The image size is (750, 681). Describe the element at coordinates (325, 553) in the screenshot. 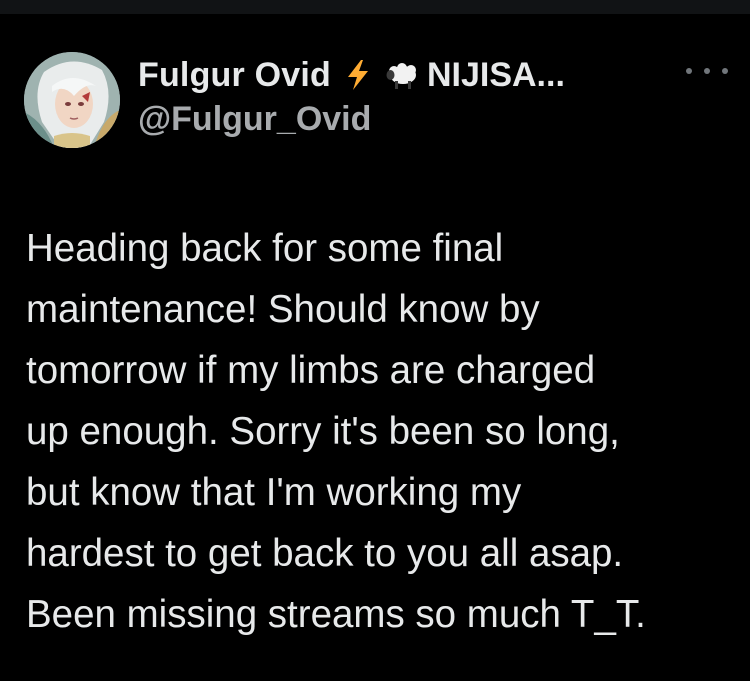

I see `tweet-text-line: hardest to get back to you all asap.` at that location.